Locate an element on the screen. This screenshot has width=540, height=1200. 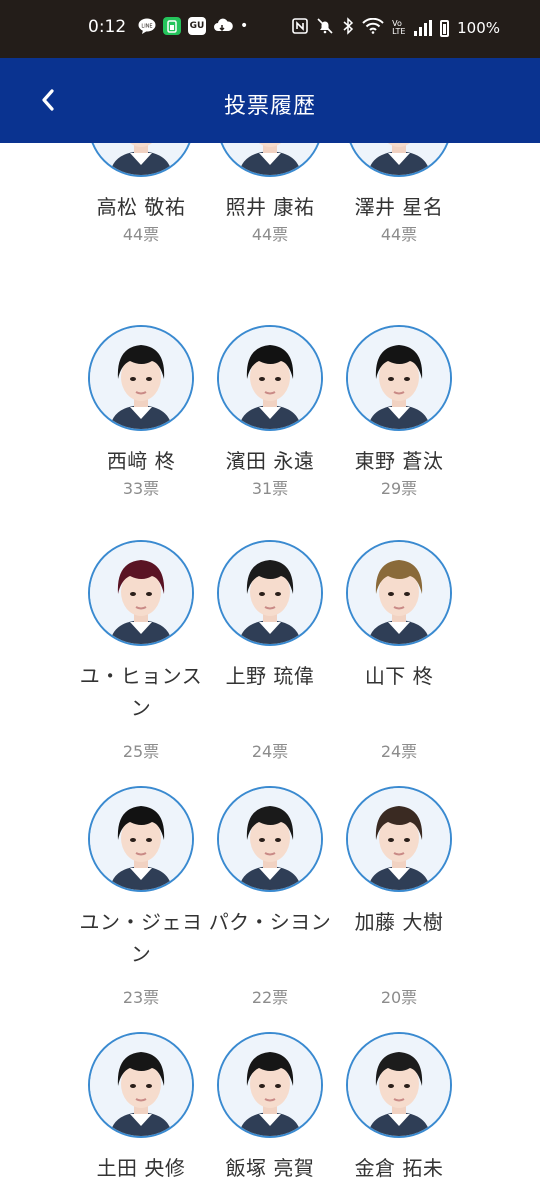
candidate-card: 西﨑 柊 33票 is located at coordinates (141, 411).